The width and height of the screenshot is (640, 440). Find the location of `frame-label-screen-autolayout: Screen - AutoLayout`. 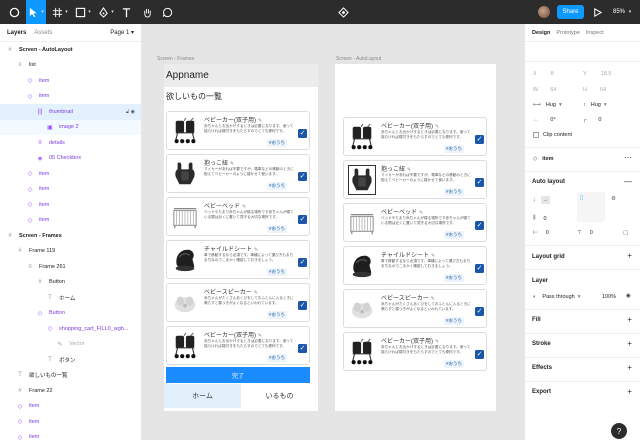

frame-label-screen-autolayout: Screen - AutoLayout is located at coordinates (358, 59).